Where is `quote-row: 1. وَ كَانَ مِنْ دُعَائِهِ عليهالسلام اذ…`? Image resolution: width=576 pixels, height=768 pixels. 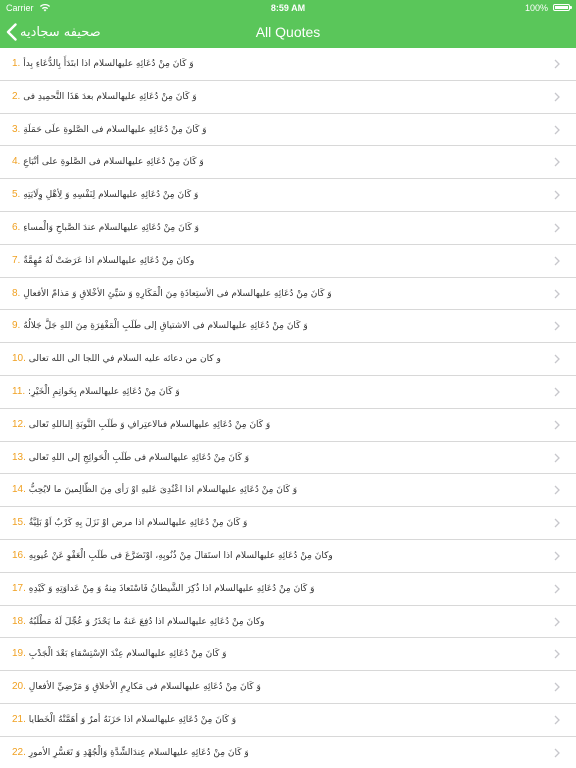
quote-row: 1. وَ كَانَ مِنْ دُعَائِهِ عليهالسلام اذ… is located at coordinates (288, 64).